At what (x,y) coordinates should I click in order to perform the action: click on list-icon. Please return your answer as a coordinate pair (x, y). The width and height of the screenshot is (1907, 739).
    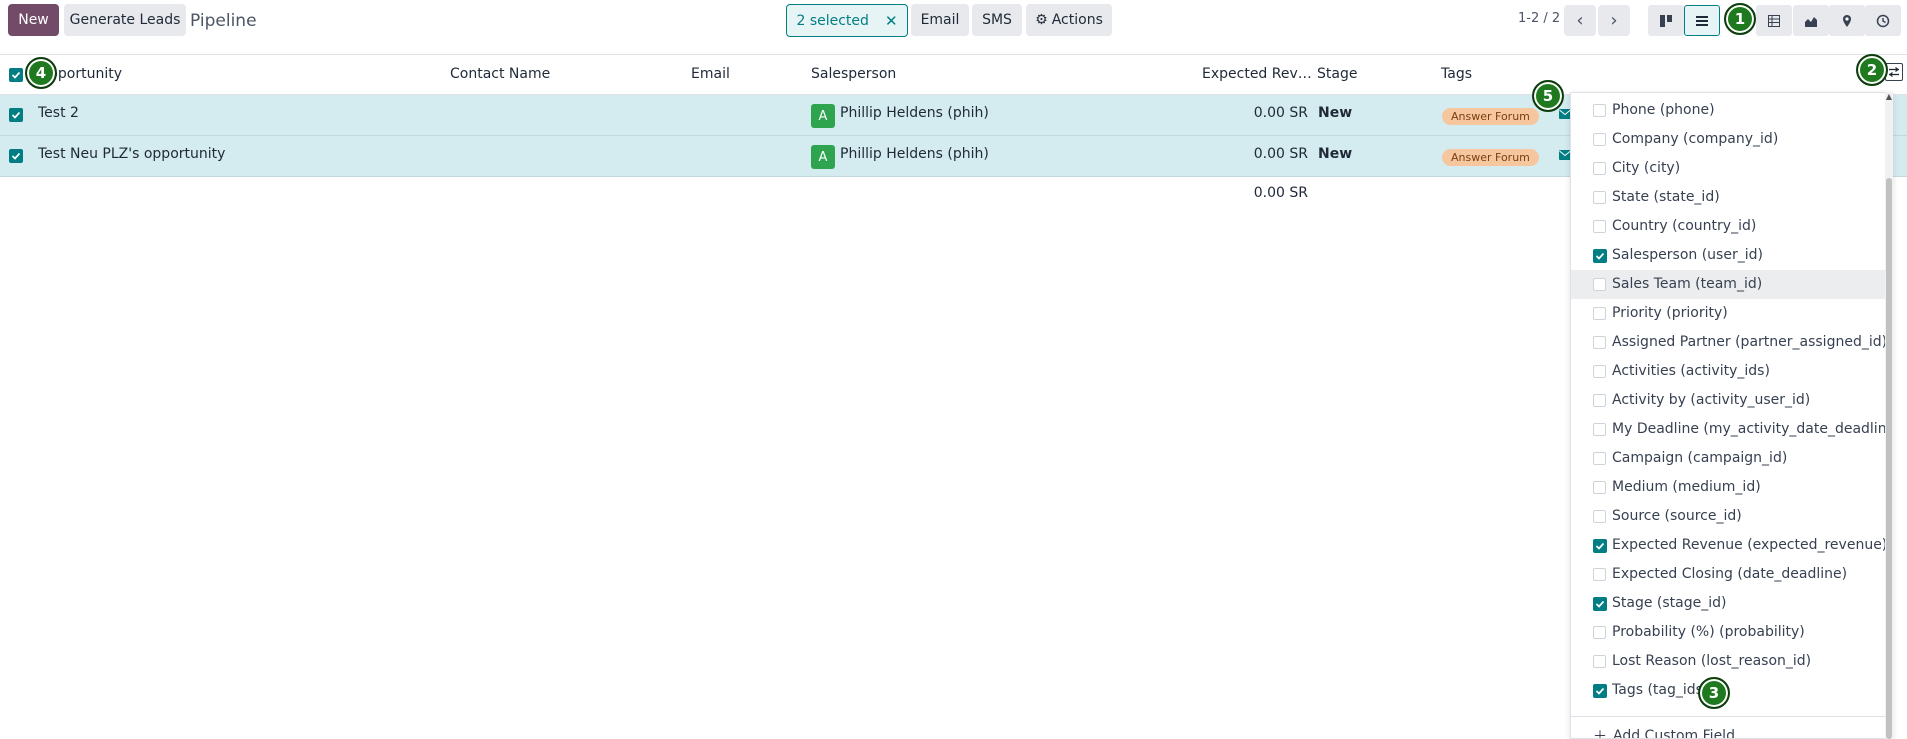
    Looking at the image, I should click on (1702, 20).